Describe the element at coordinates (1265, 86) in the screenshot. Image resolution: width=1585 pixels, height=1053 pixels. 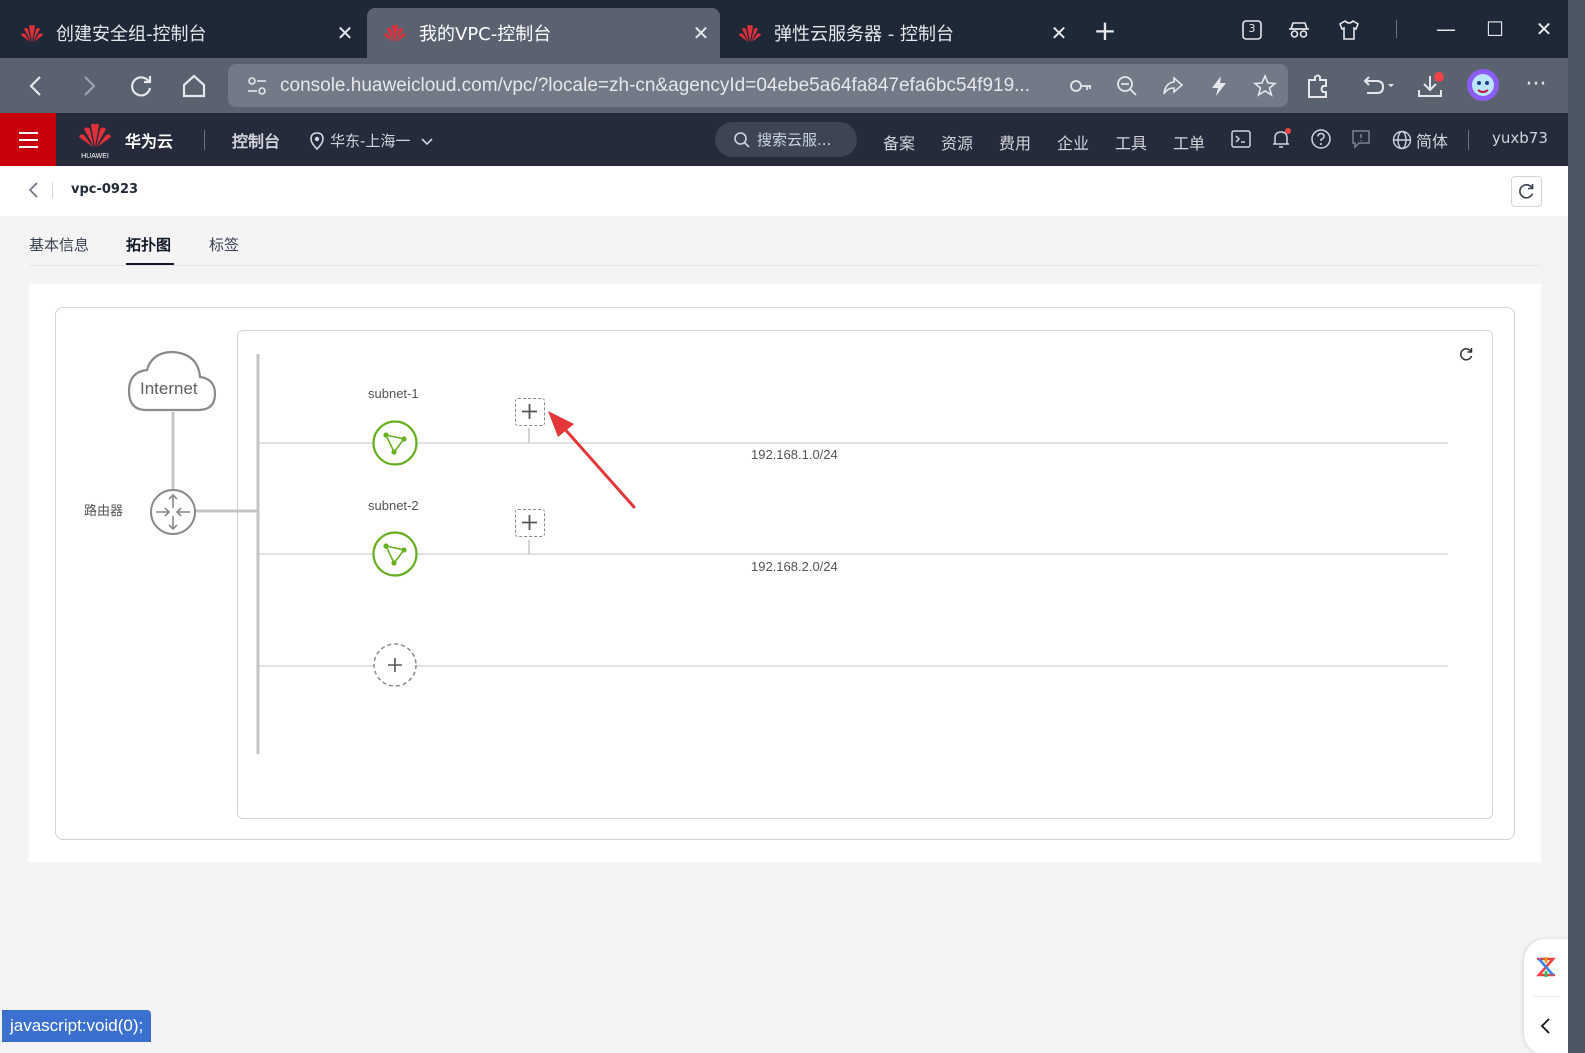
I see `favorite-star-icon` at that location.